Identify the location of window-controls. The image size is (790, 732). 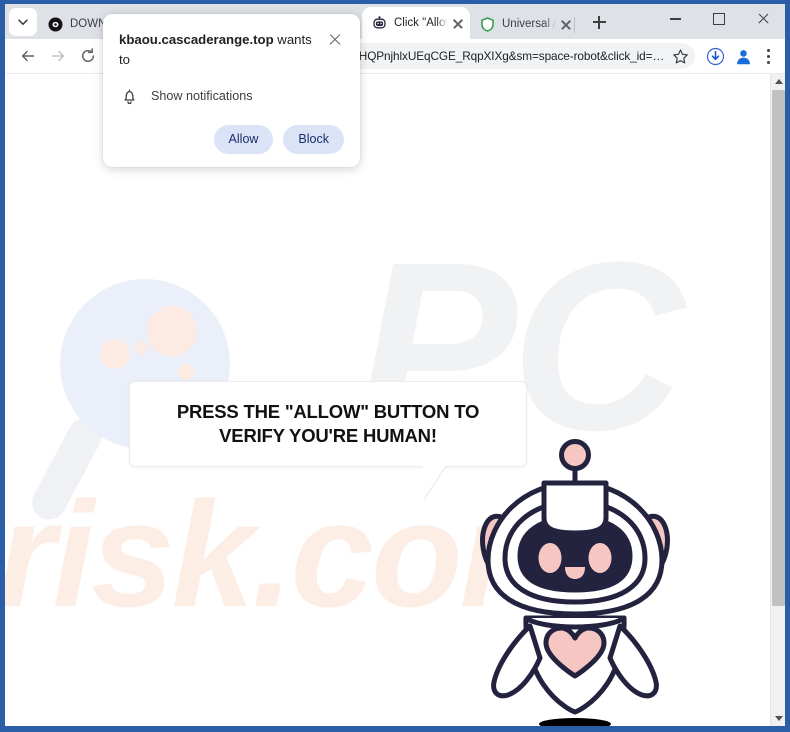
(719, 21).